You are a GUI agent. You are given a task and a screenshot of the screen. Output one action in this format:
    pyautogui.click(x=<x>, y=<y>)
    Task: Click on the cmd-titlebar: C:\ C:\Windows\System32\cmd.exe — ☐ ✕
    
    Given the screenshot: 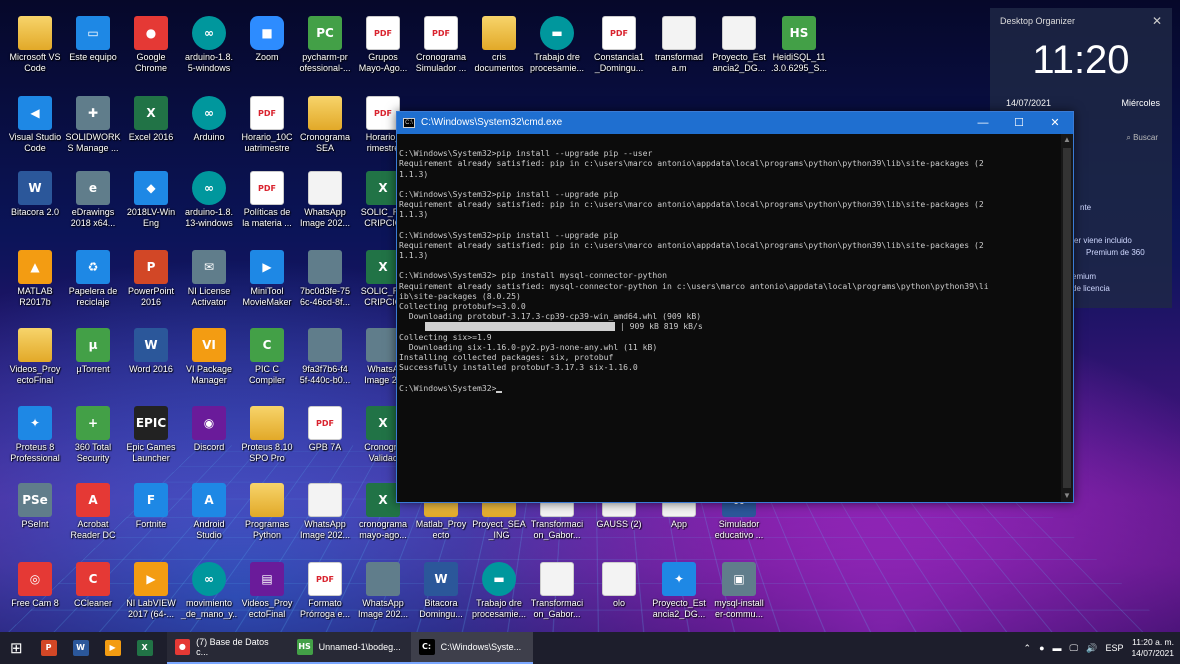 What is the action you would take?
    pyautogui.click(x=735, y=123)
    